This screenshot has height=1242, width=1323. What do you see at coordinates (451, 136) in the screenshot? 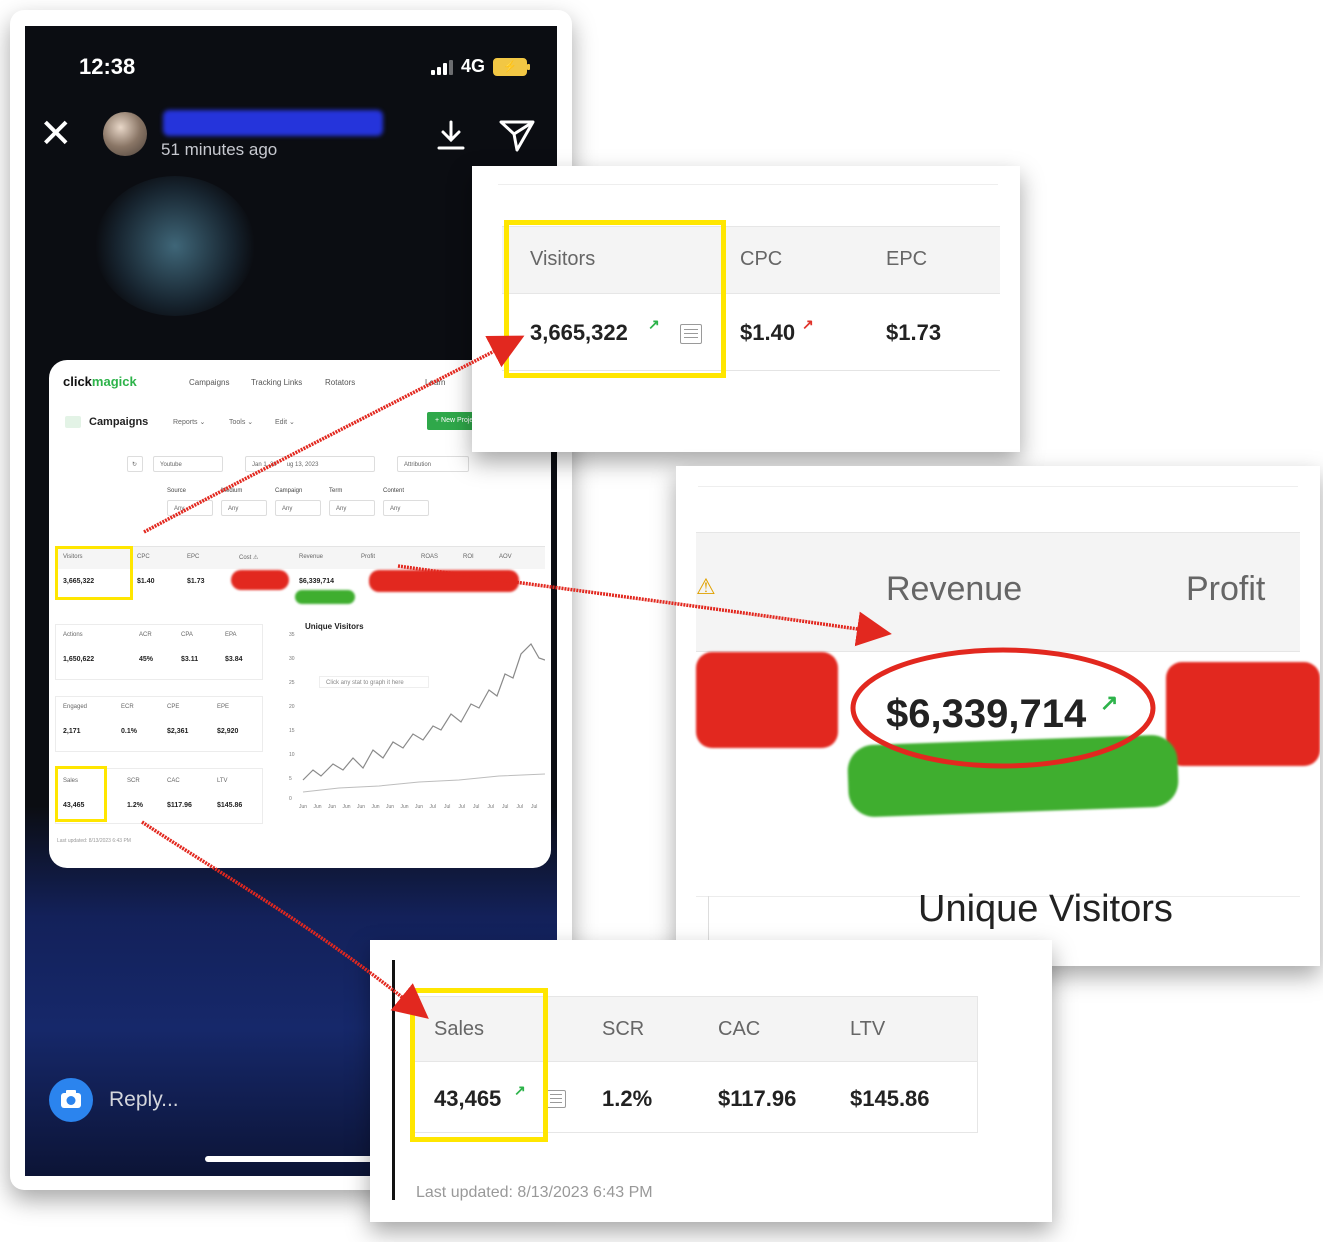
I see `download-icon` at bounding box center [451, 136].